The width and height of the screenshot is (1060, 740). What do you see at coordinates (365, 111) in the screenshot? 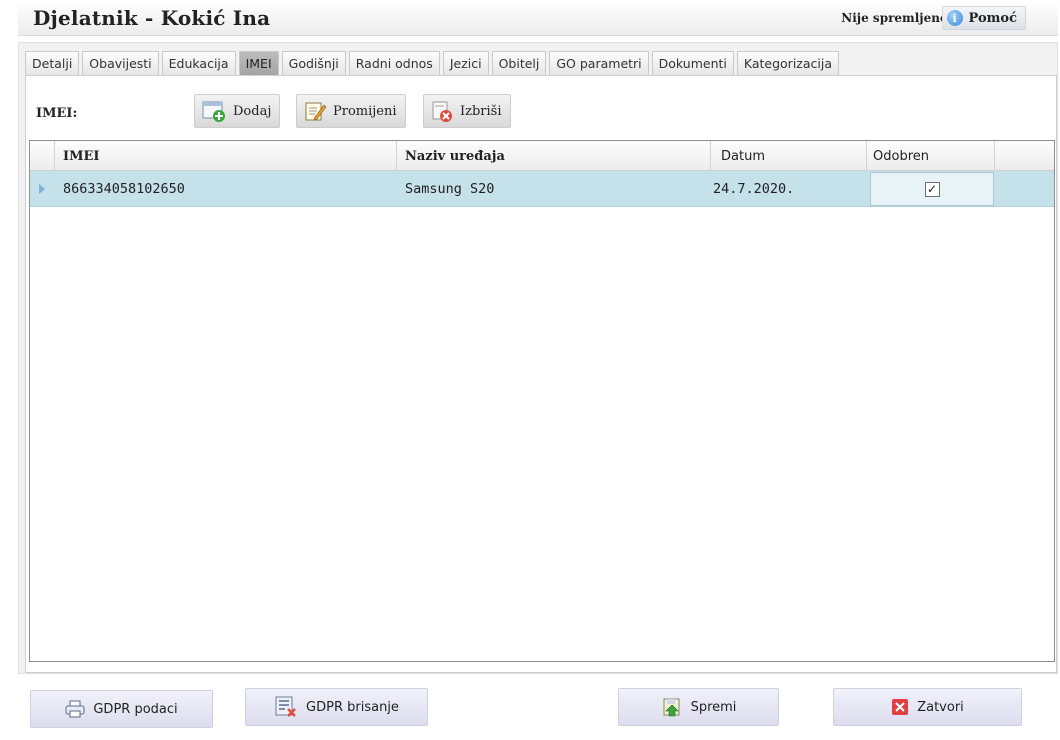
I see `edit-button-label: Promijeni` at bounding box center [365, 111].